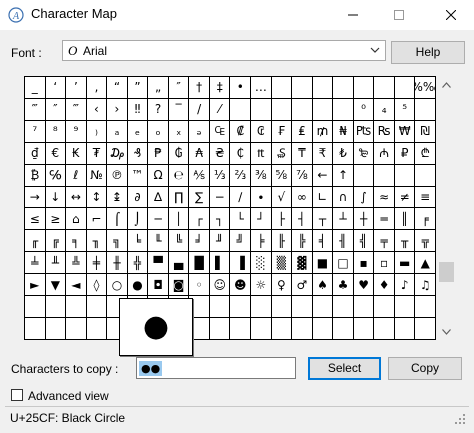  I want to click on char-cell: →, so click(35, 197).